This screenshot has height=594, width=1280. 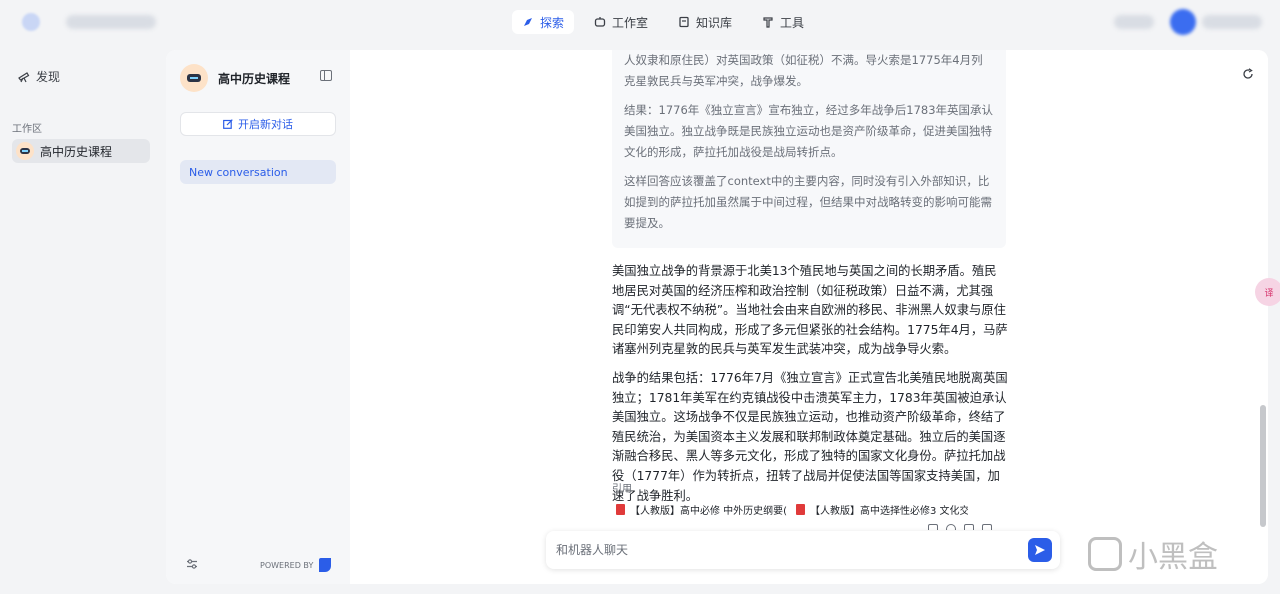 I want to click on left-nav: 发现 工作区 高中历史课程, so click(x=83, y=319).